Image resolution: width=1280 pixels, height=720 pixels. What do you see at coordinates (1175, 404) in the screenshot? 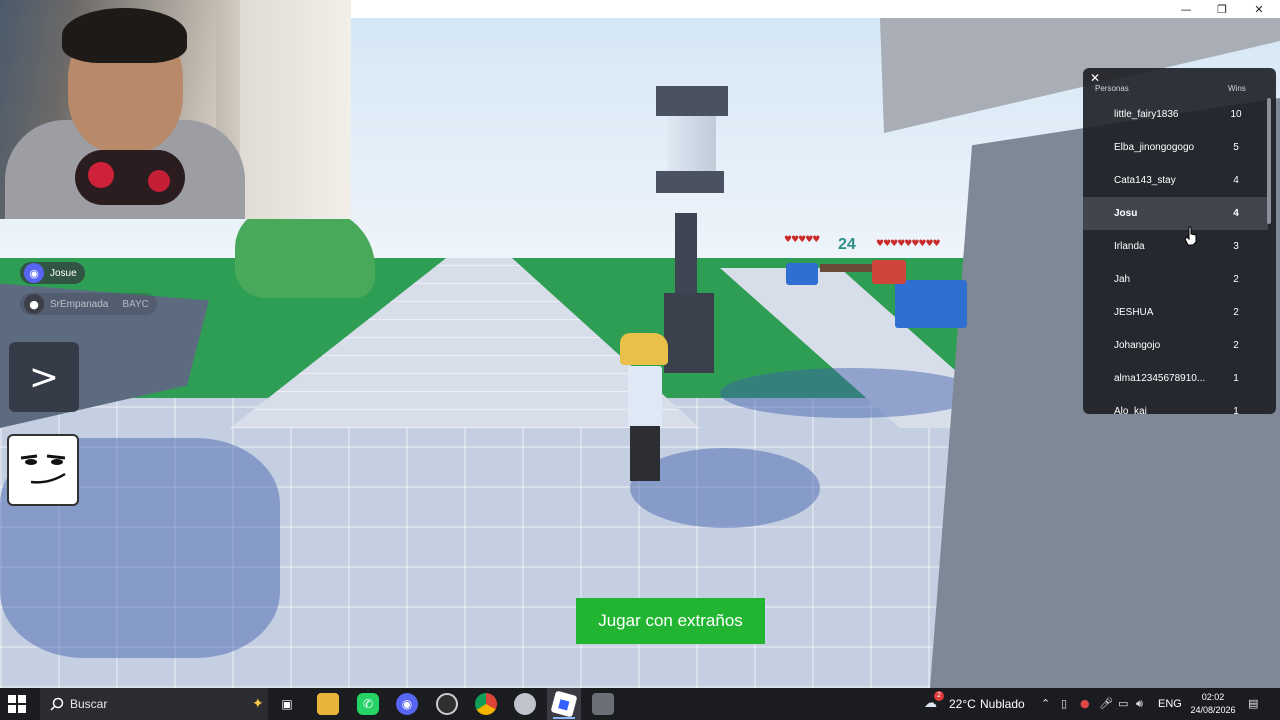
I see `leaderboard-row: Alo_kai 1` at bounding box center [1175, 404].